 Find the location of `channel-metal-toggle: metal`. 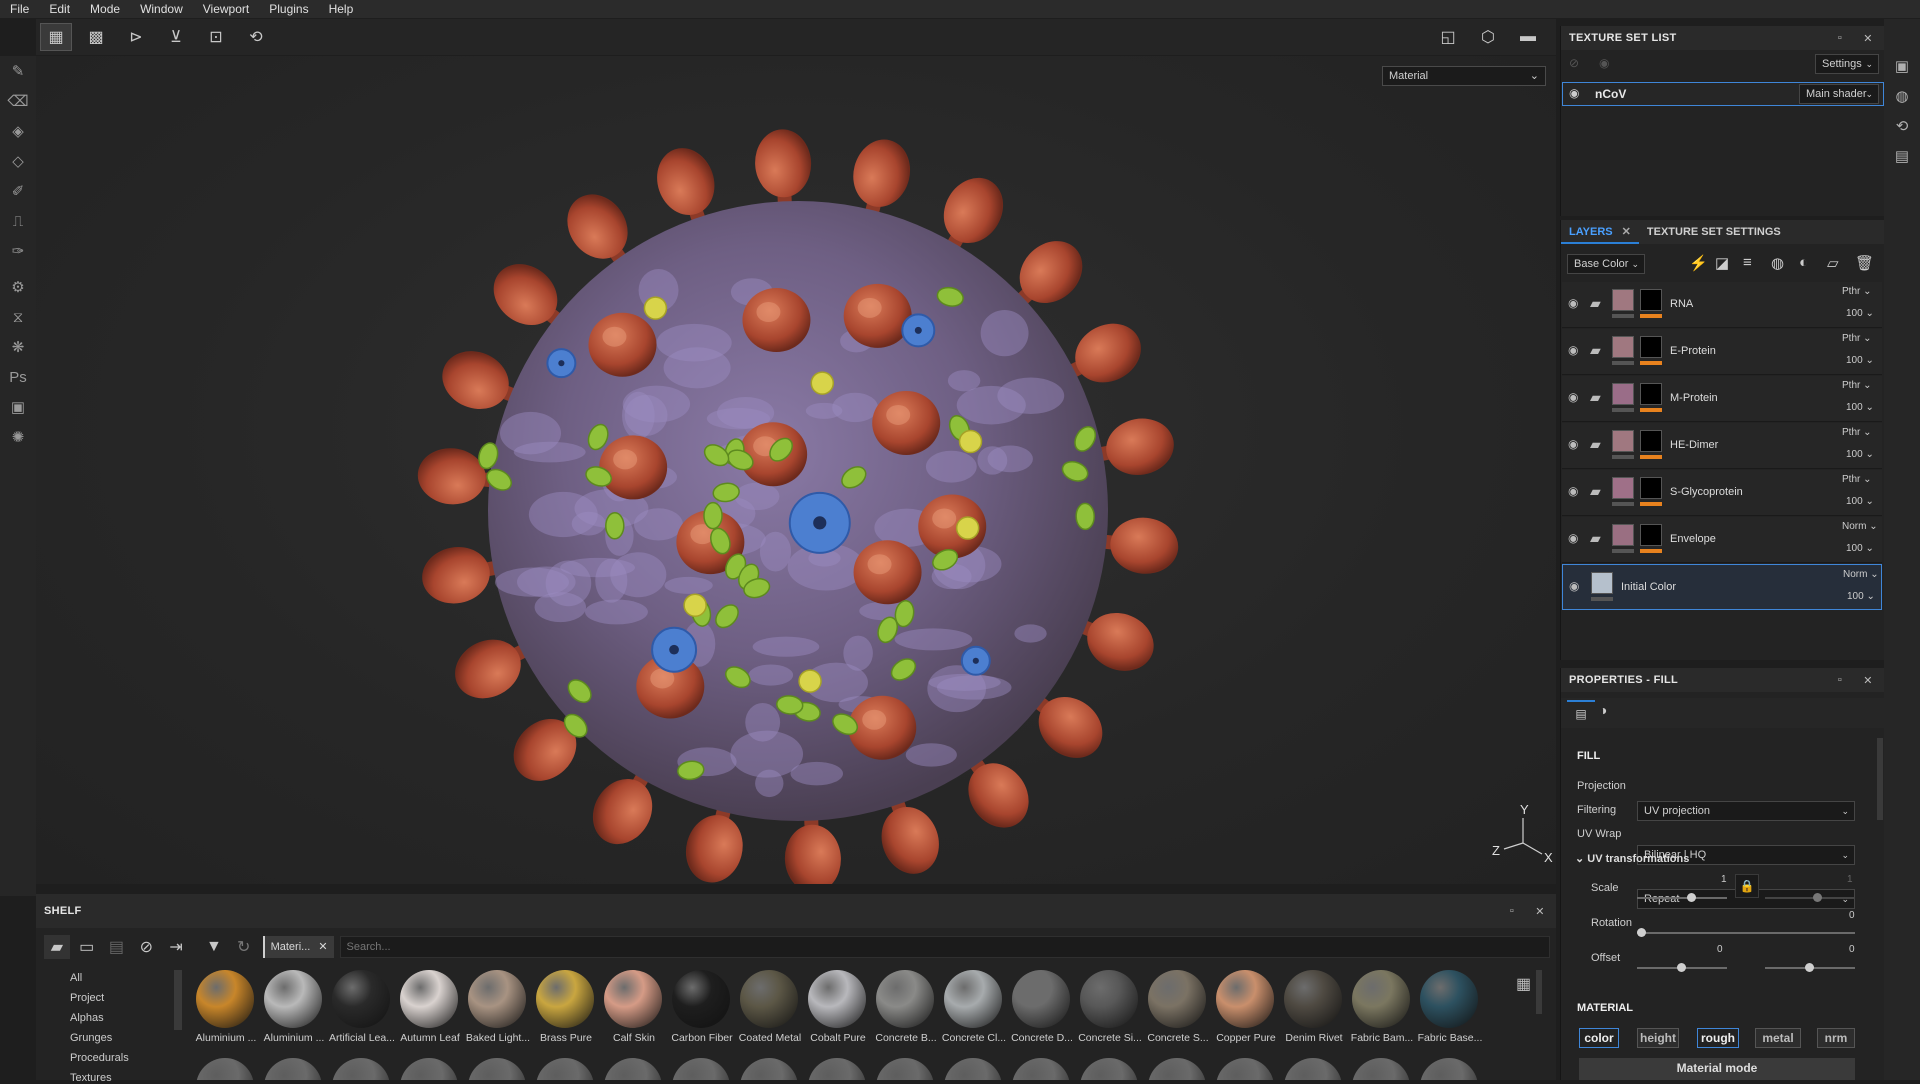

channel-metal-toggle: metal is located at coordinates (1778, 1038).